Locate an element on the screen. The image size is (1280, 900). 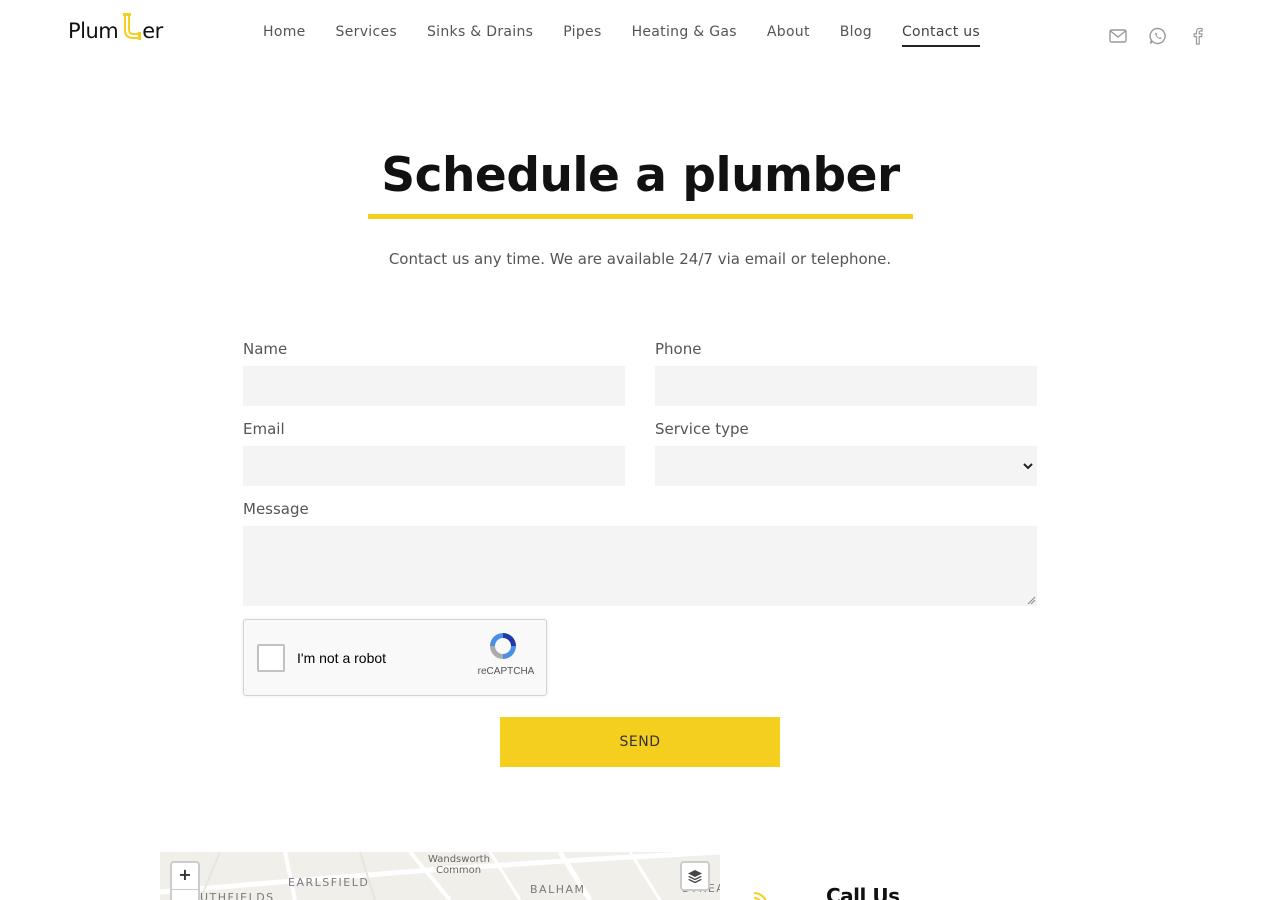
recaptcha-logo-icon is located at coordinates (503, 646).